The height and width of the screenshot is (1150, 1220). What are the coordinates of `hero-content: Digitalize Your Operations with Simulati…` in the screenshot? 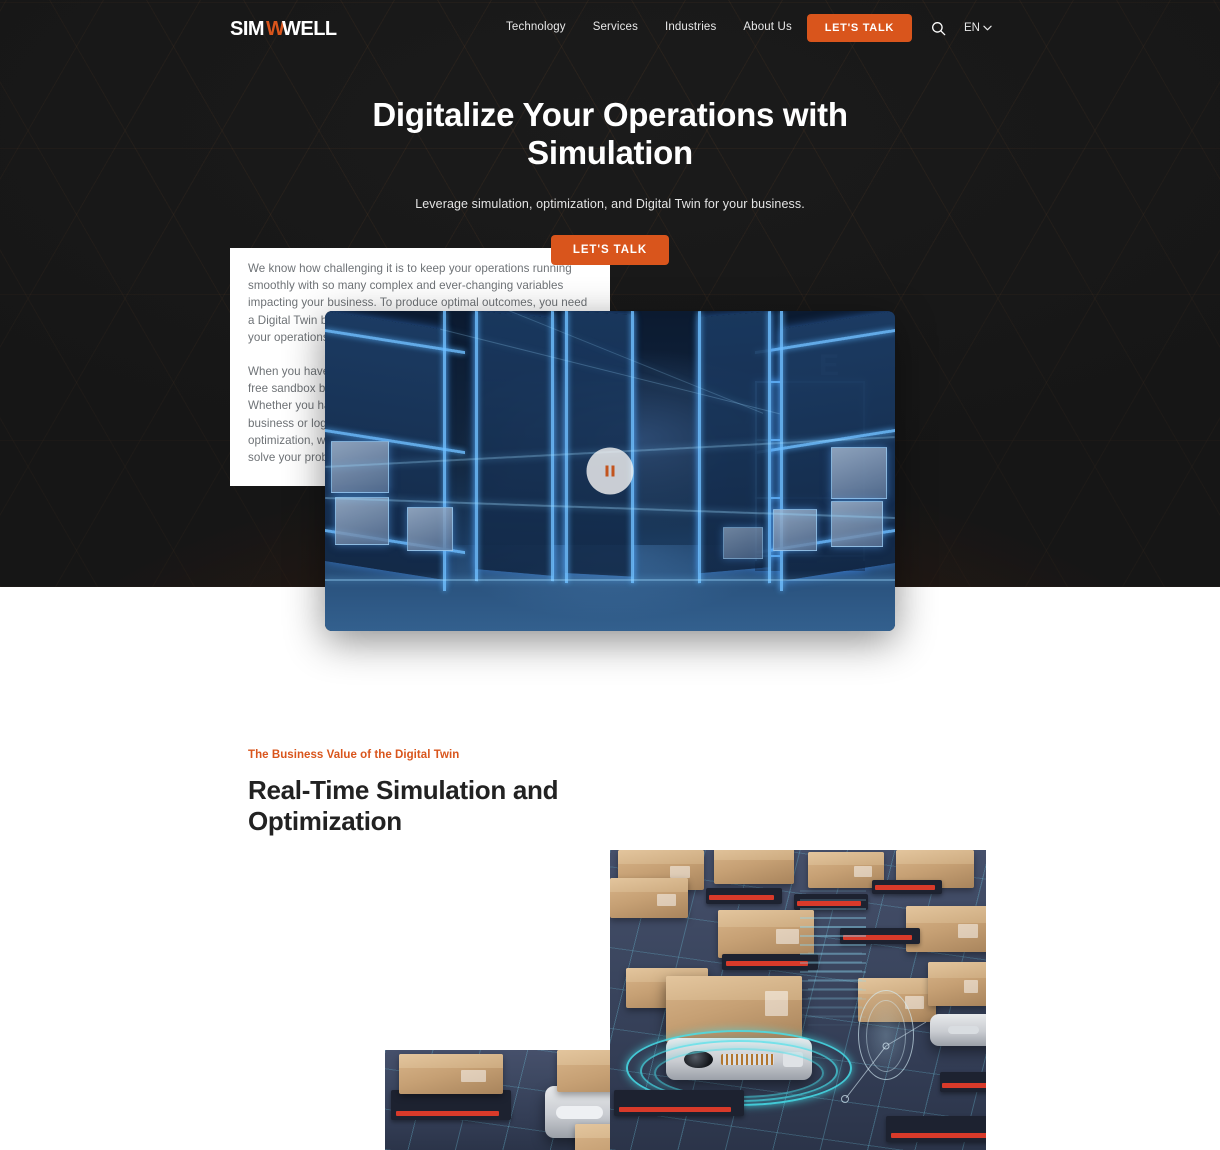 It's located at (610, 180).